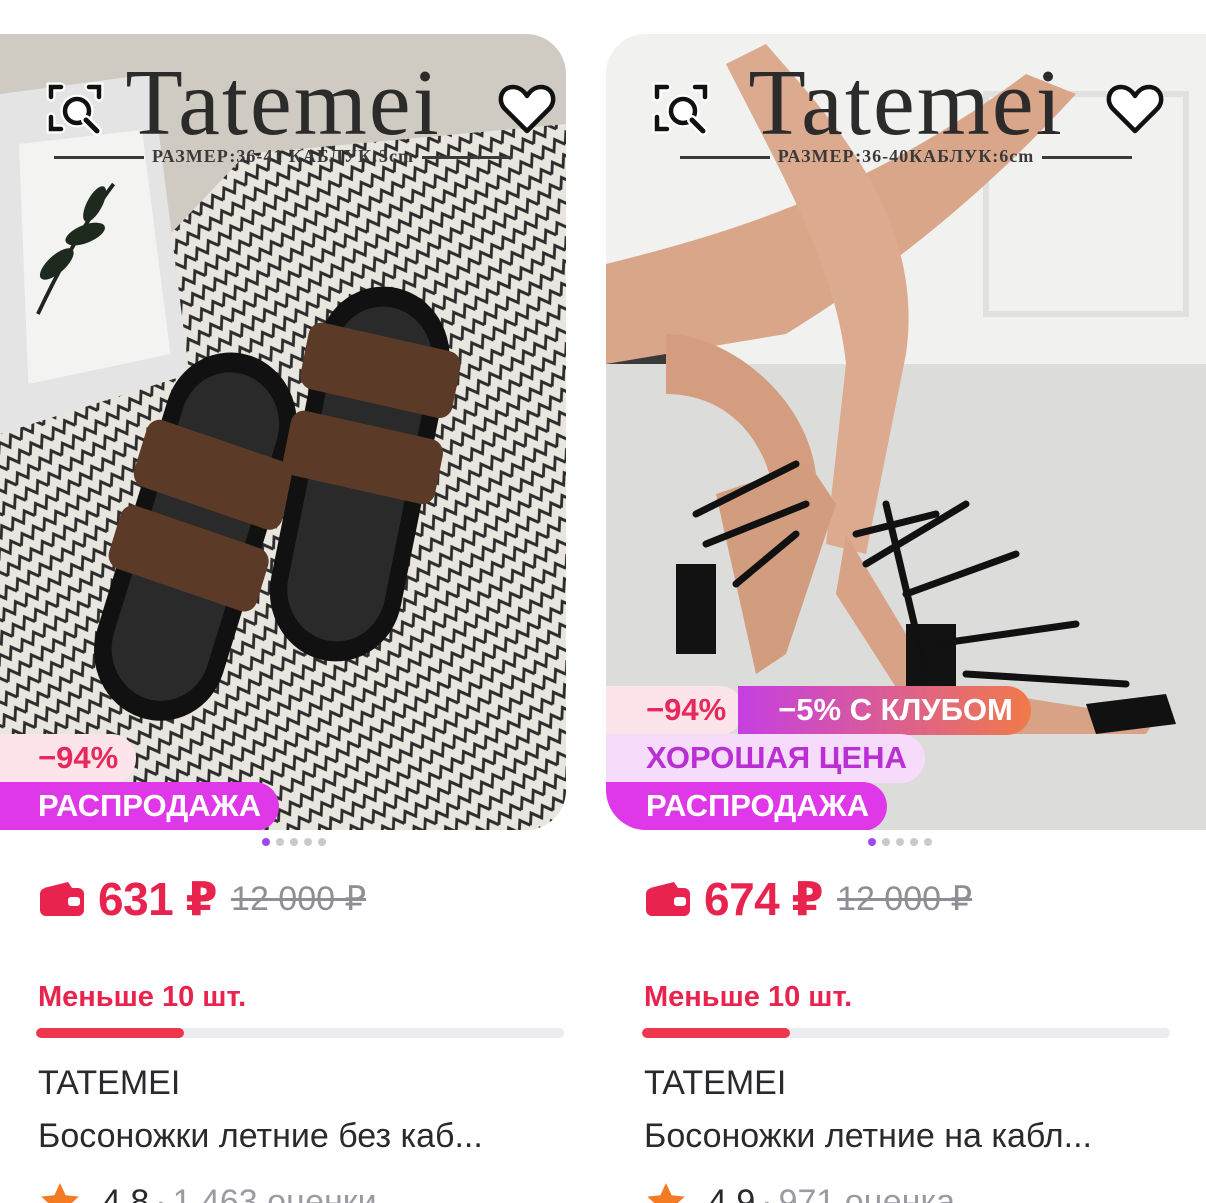 Image resolution: width=1206 pixels, height=1203 pixels. I want to click on current-price: 674 ₽, so click(764, 899).